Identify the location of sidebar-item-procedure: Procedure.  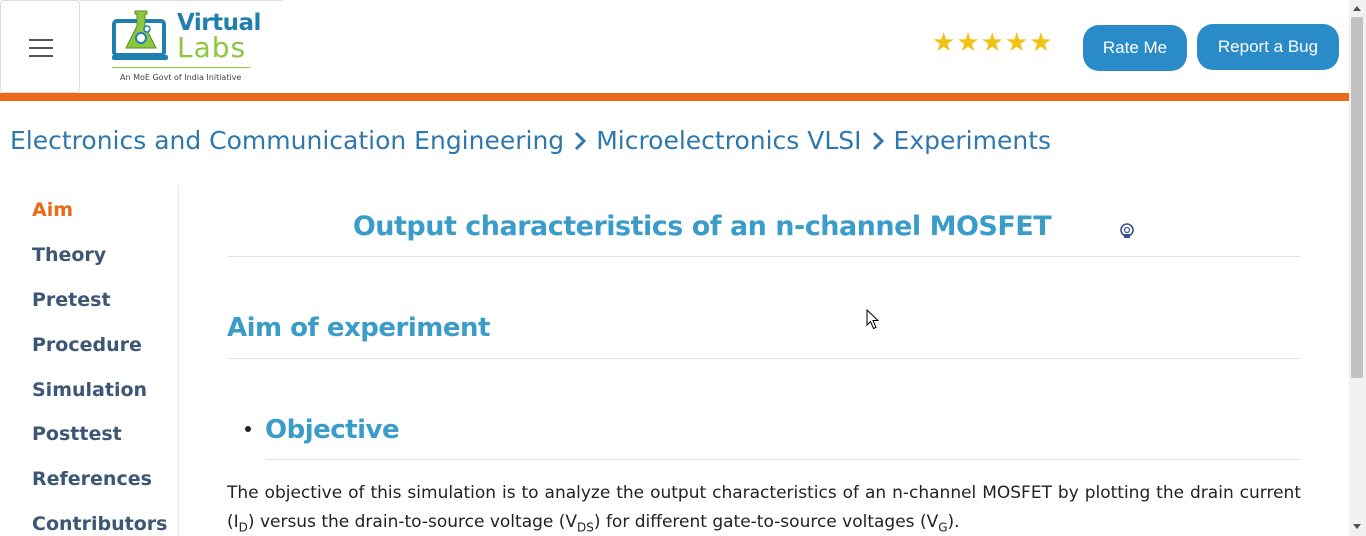
(87, 345).